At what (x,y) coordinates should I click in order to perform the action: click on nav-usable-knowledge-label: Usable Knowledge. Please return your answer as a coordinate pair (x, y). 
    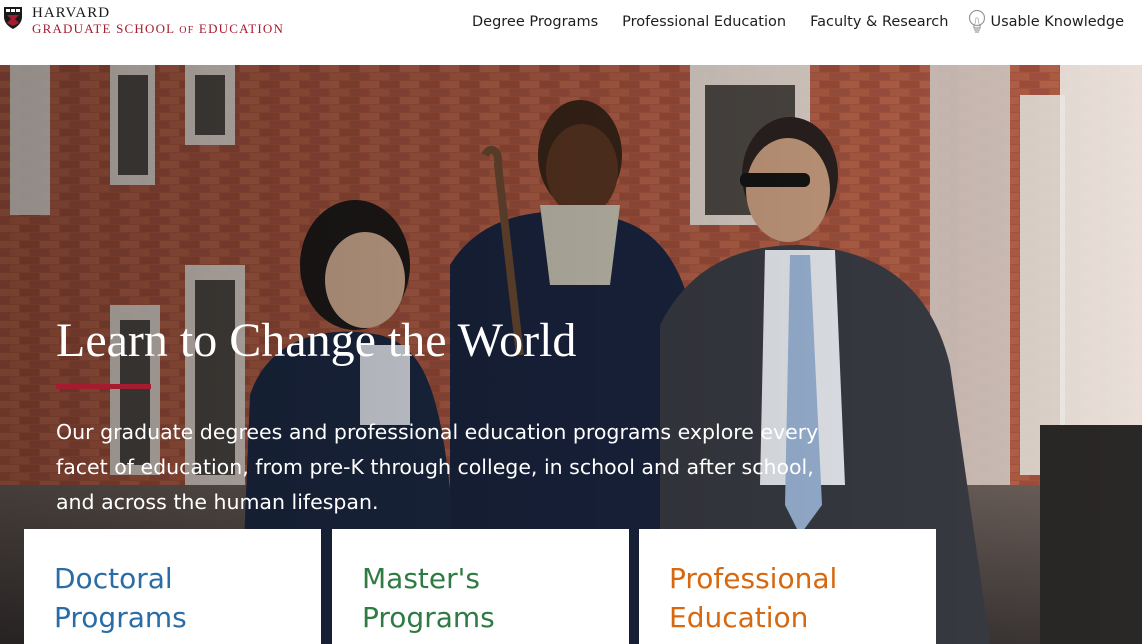
    Looking at the image, I should click on (1057, 22).